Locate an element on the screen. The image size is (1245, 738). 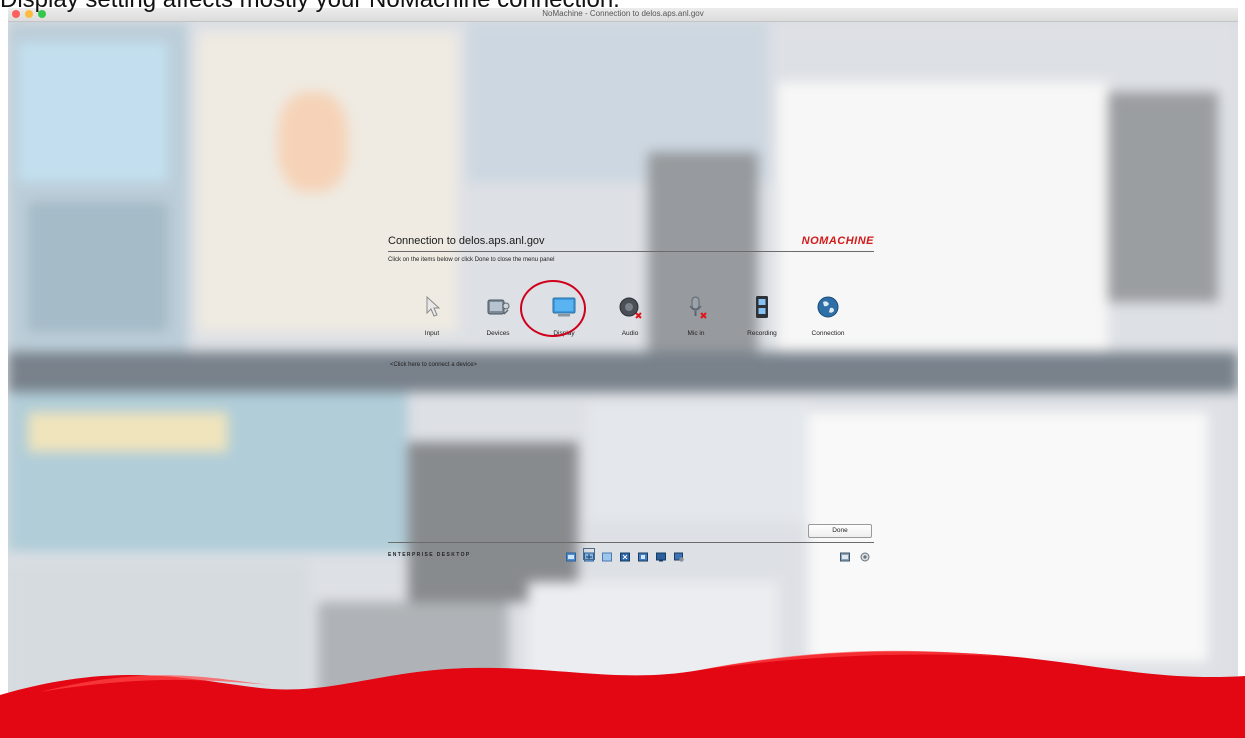
connect-device-link: <Click here to connect a device> is located at coordinates (433, 365).